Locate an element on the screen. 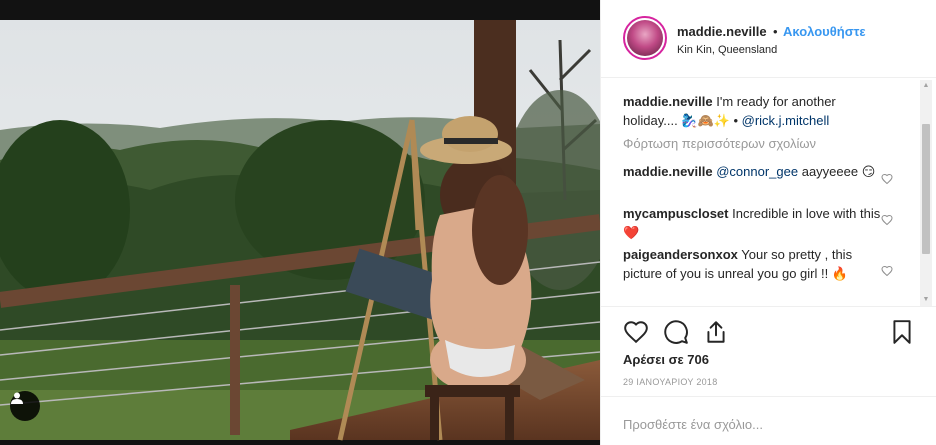 Image resolution: width=936 pixels, height=445 pixels. comment-icon is located at coordinates (676, 332).